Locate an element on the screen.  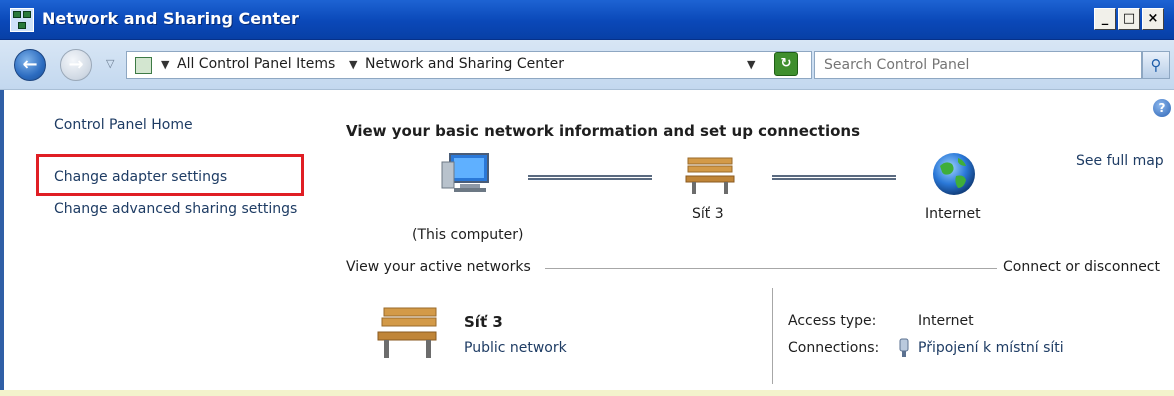
map-node-internet: Internet is located at coordinates (953, 214).